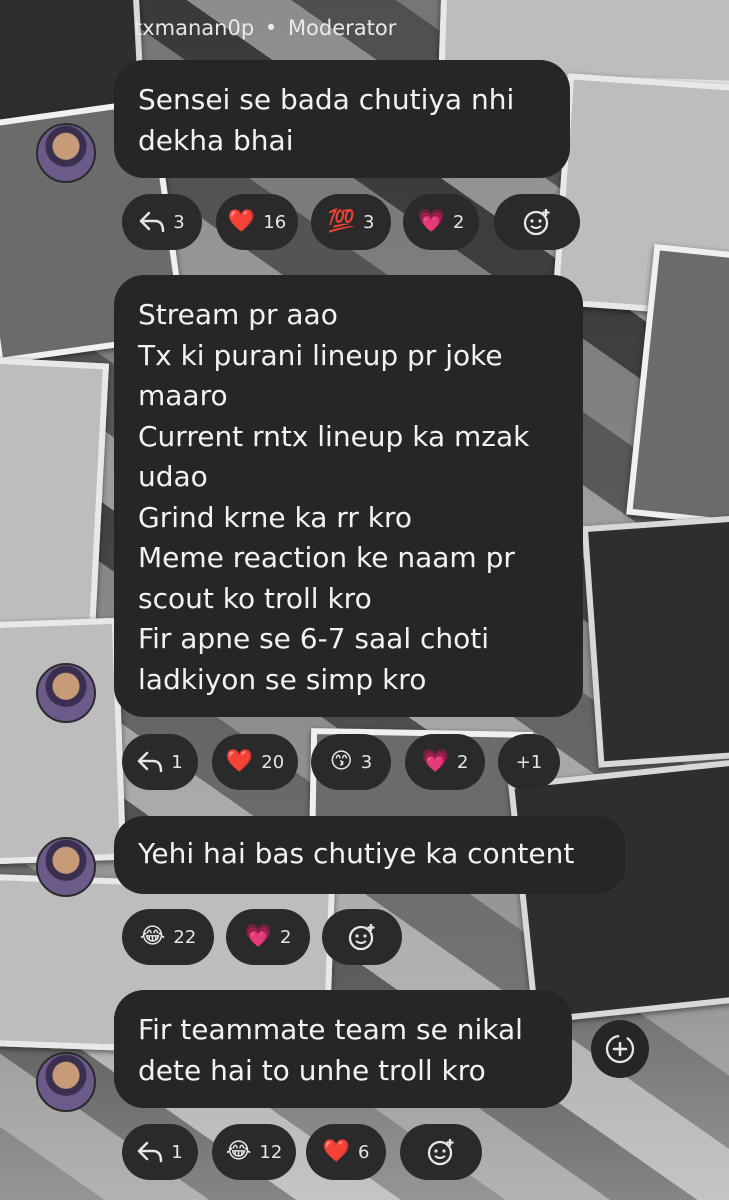 The image size is (729, 1200). Describe the element at coordinates (255, 598) in the screenshot. I see `message-text-line: scout ko troll kro` at that location.